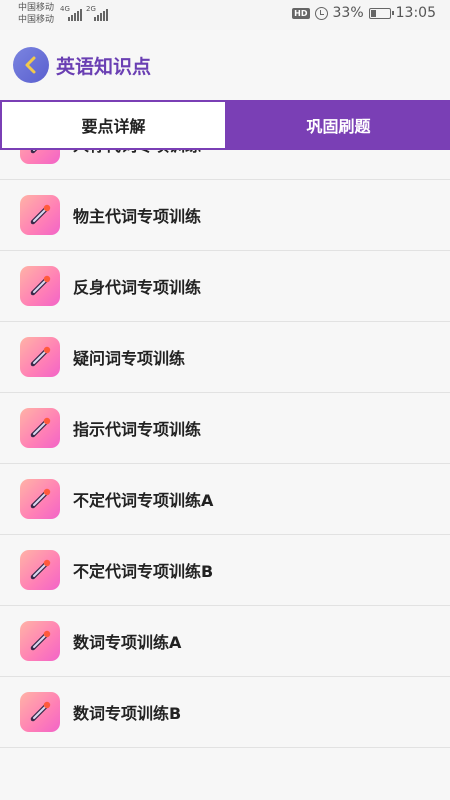 The image size is (450, 800). Describe the element at coordinates (104, 67) in the screenshot. I see `page-title: 英语知识点` at that location.